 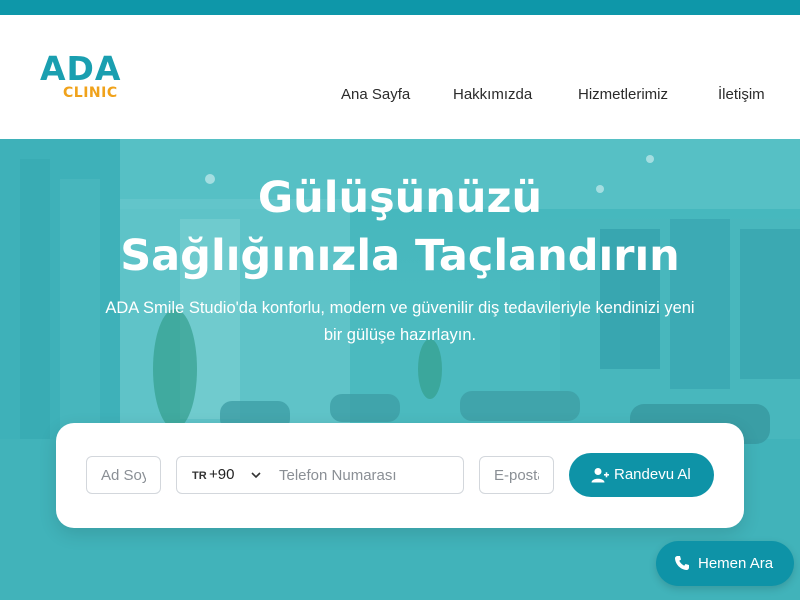 I want to click on appointment-button: Randevu Al, so click(x=641, y=475).